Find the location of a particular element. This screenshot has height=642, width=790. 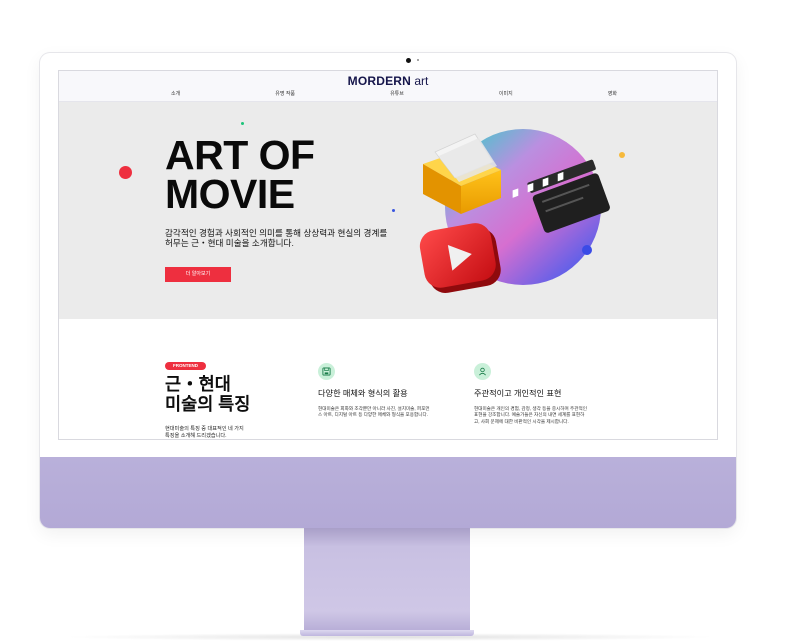

nav-item-movie: 영화 is located at coordinates (612, 93).